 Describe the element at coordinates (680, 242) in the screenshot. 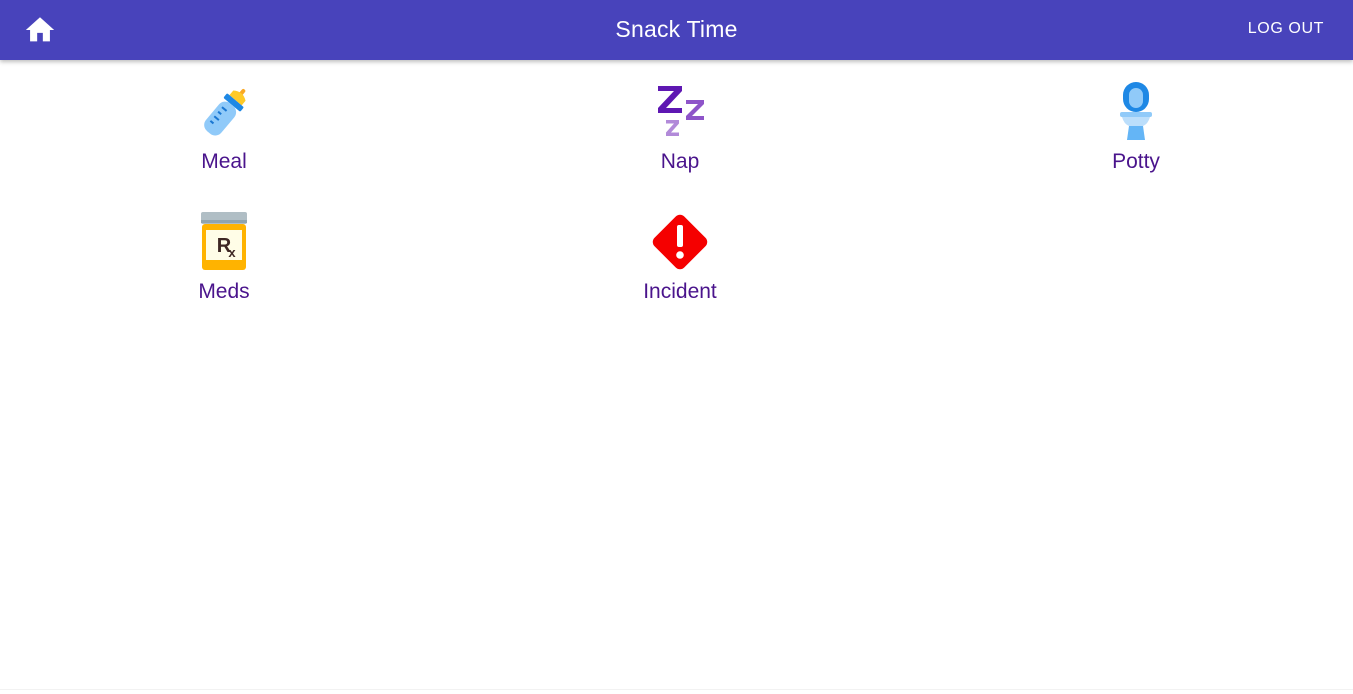

I see `warning-diamond-icon` at that location.